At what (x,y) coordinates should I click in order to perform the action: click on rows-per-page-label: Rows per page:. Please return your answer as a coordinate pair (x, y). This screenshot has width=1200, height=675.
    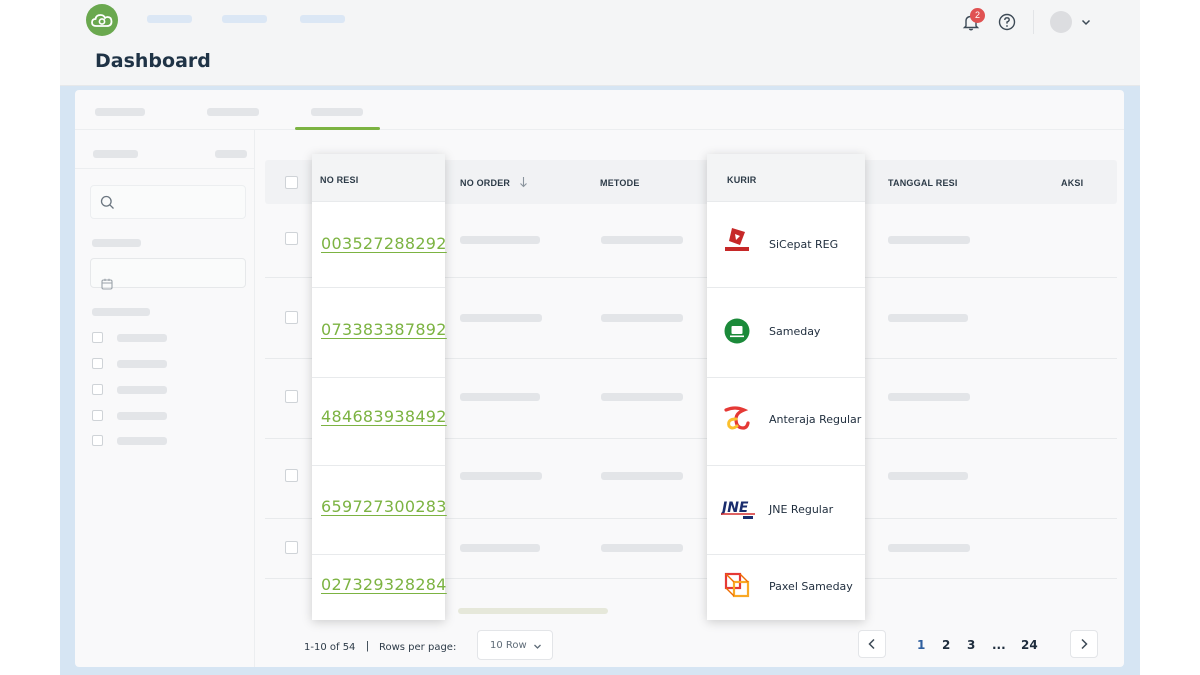
    Looking at the image, I should click on (418, 647).